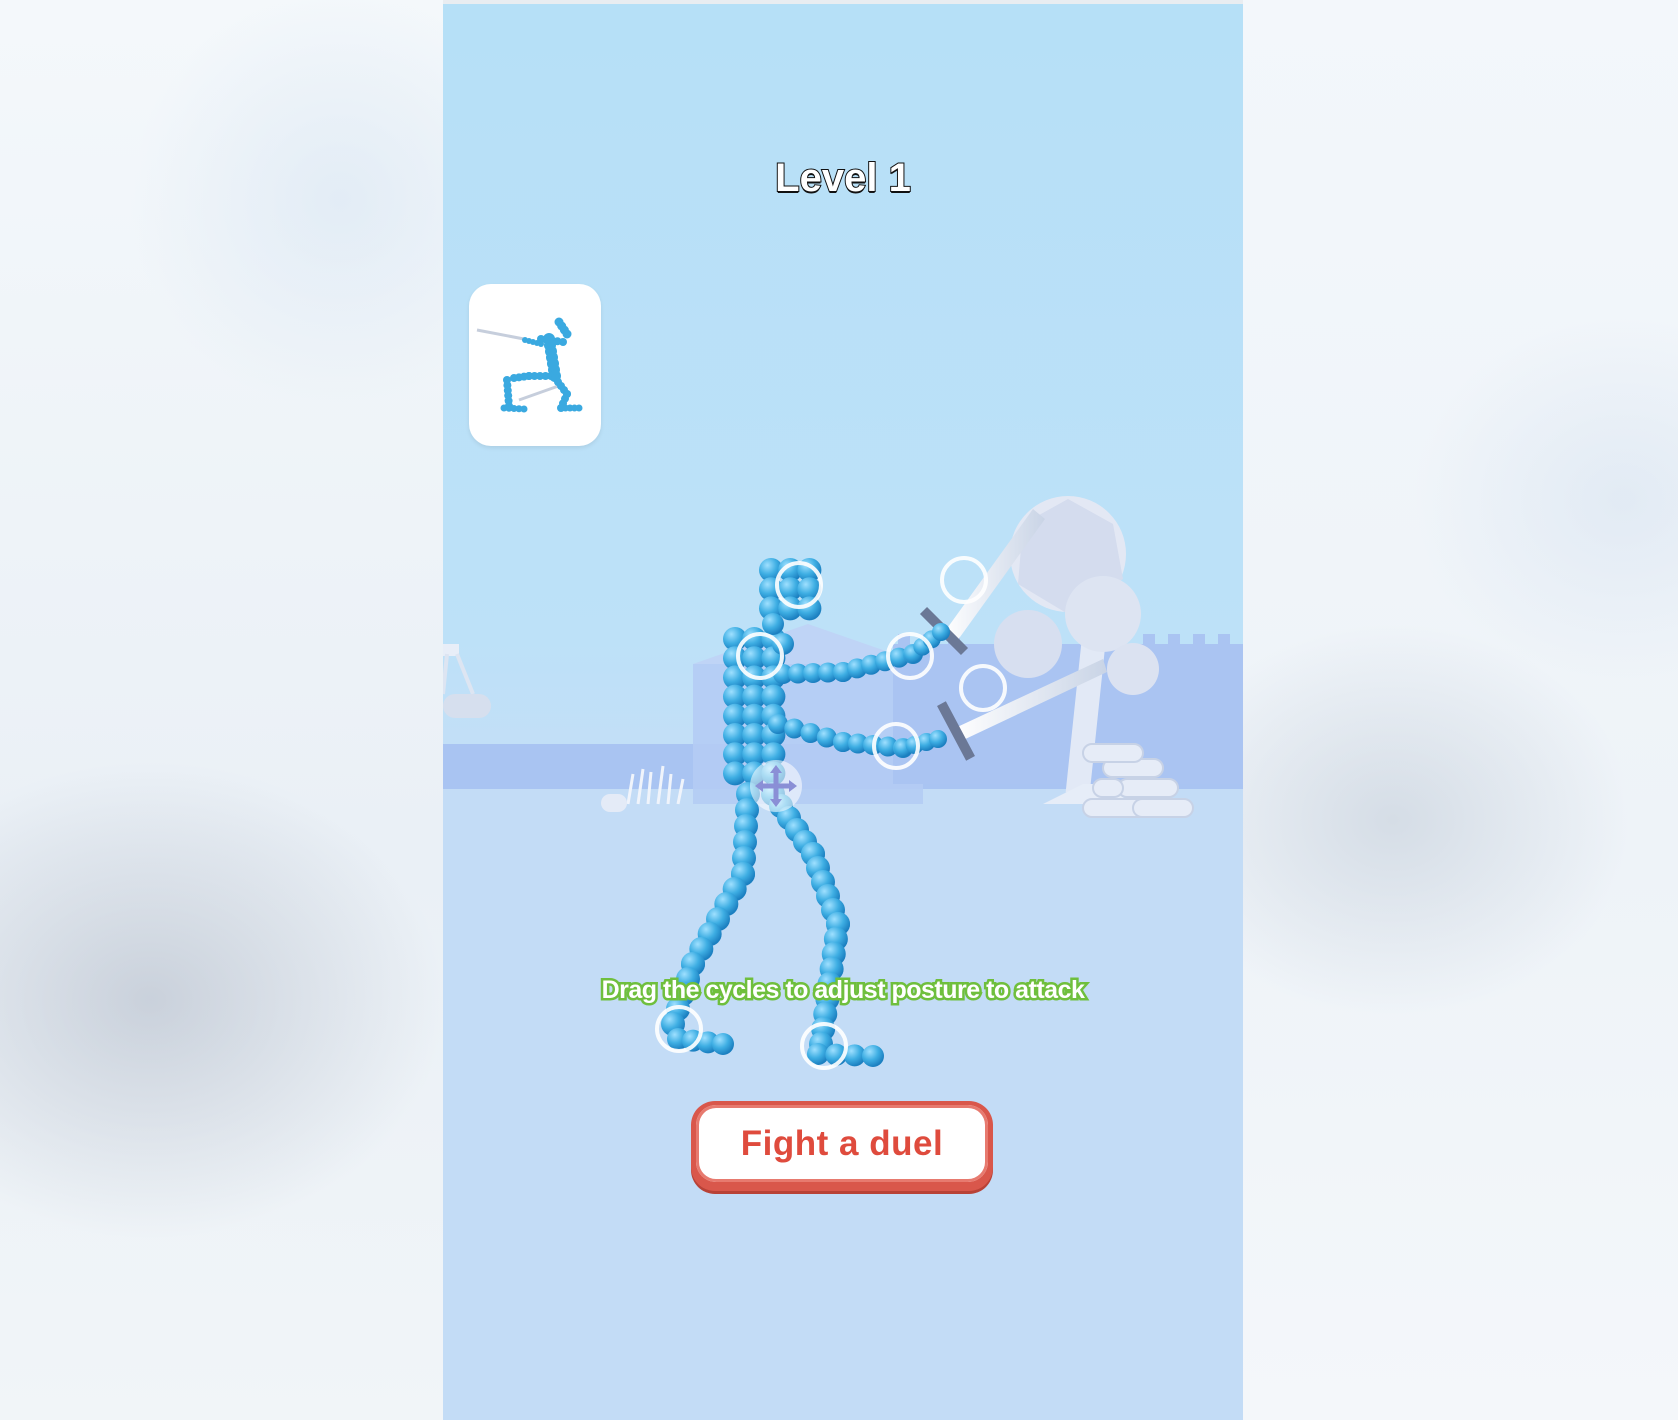  I want to click on target-pose-thumbnail, so click(535, 365).